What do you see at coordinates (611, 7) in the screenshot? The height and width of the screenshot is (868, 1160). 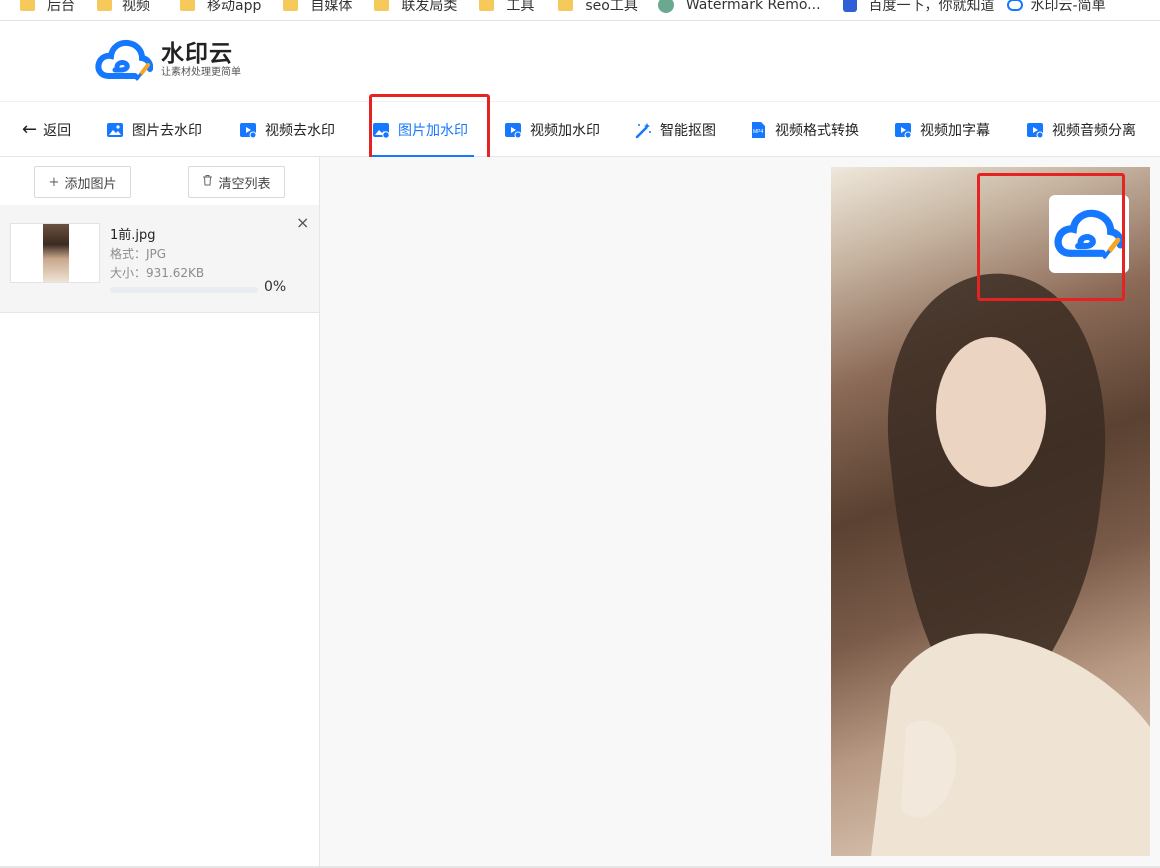 I see `bookmark-label: seo工具` at bounding box center [611, 7].